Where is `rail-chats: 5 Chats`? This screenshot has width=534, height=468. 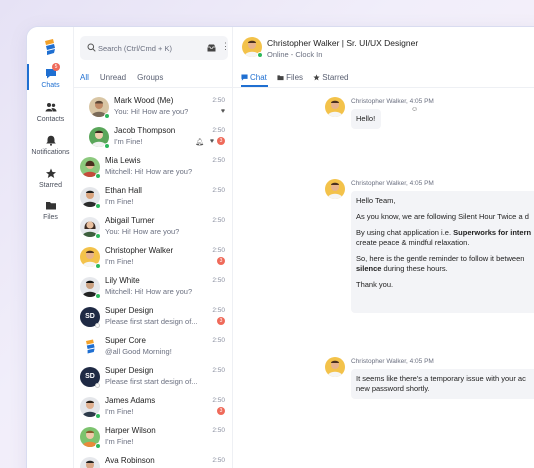 rail-chats: 5 Chats is located at coordinates (50, 76).